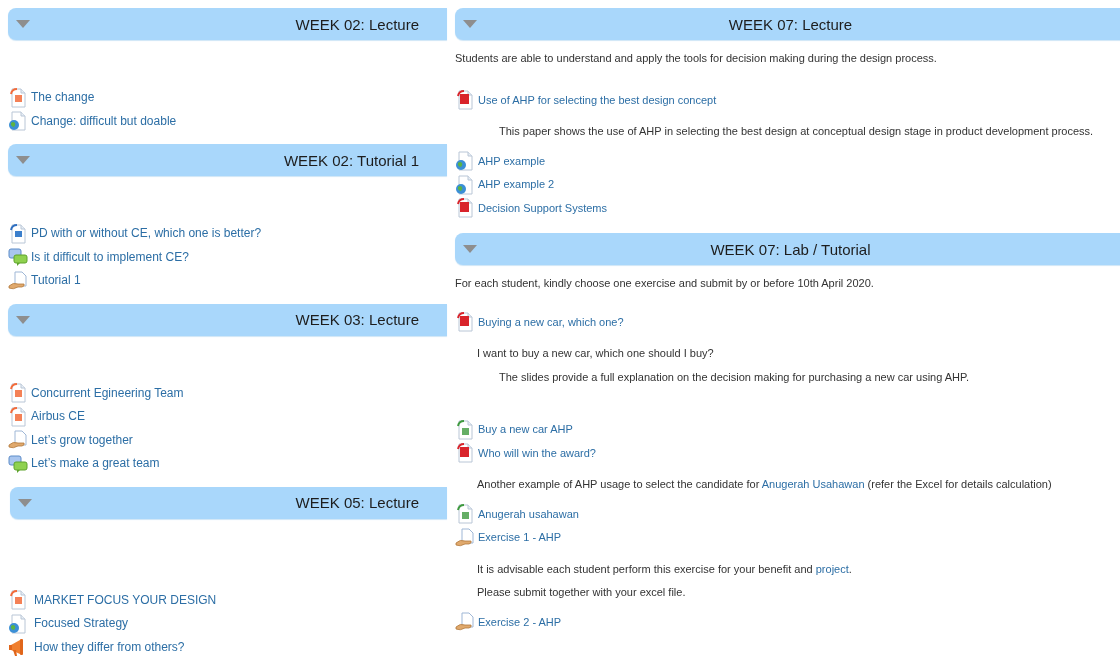 This screenshot has height=661, width=1120. Describe the element at coordinates (520, 622) in the screenshot. I see `activity-link: Exercise 2 - AHP` at that location.